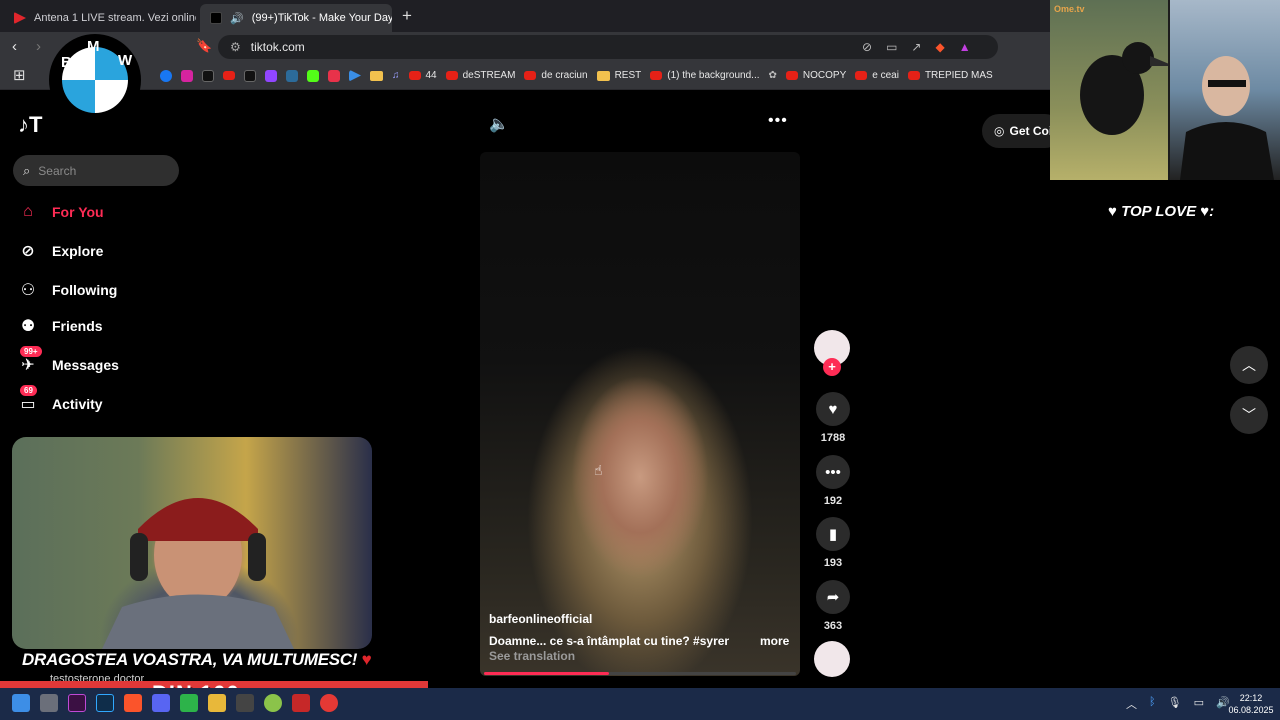  What do you see at coordinates (14, 46) in the screenshot?
I see `back-button: ‹` at bounding box center [14, 46].